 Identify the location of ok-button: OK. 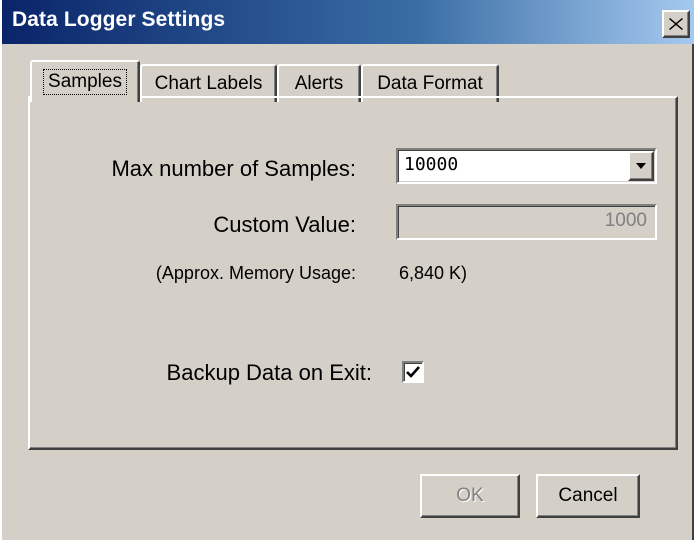
(470, 496).